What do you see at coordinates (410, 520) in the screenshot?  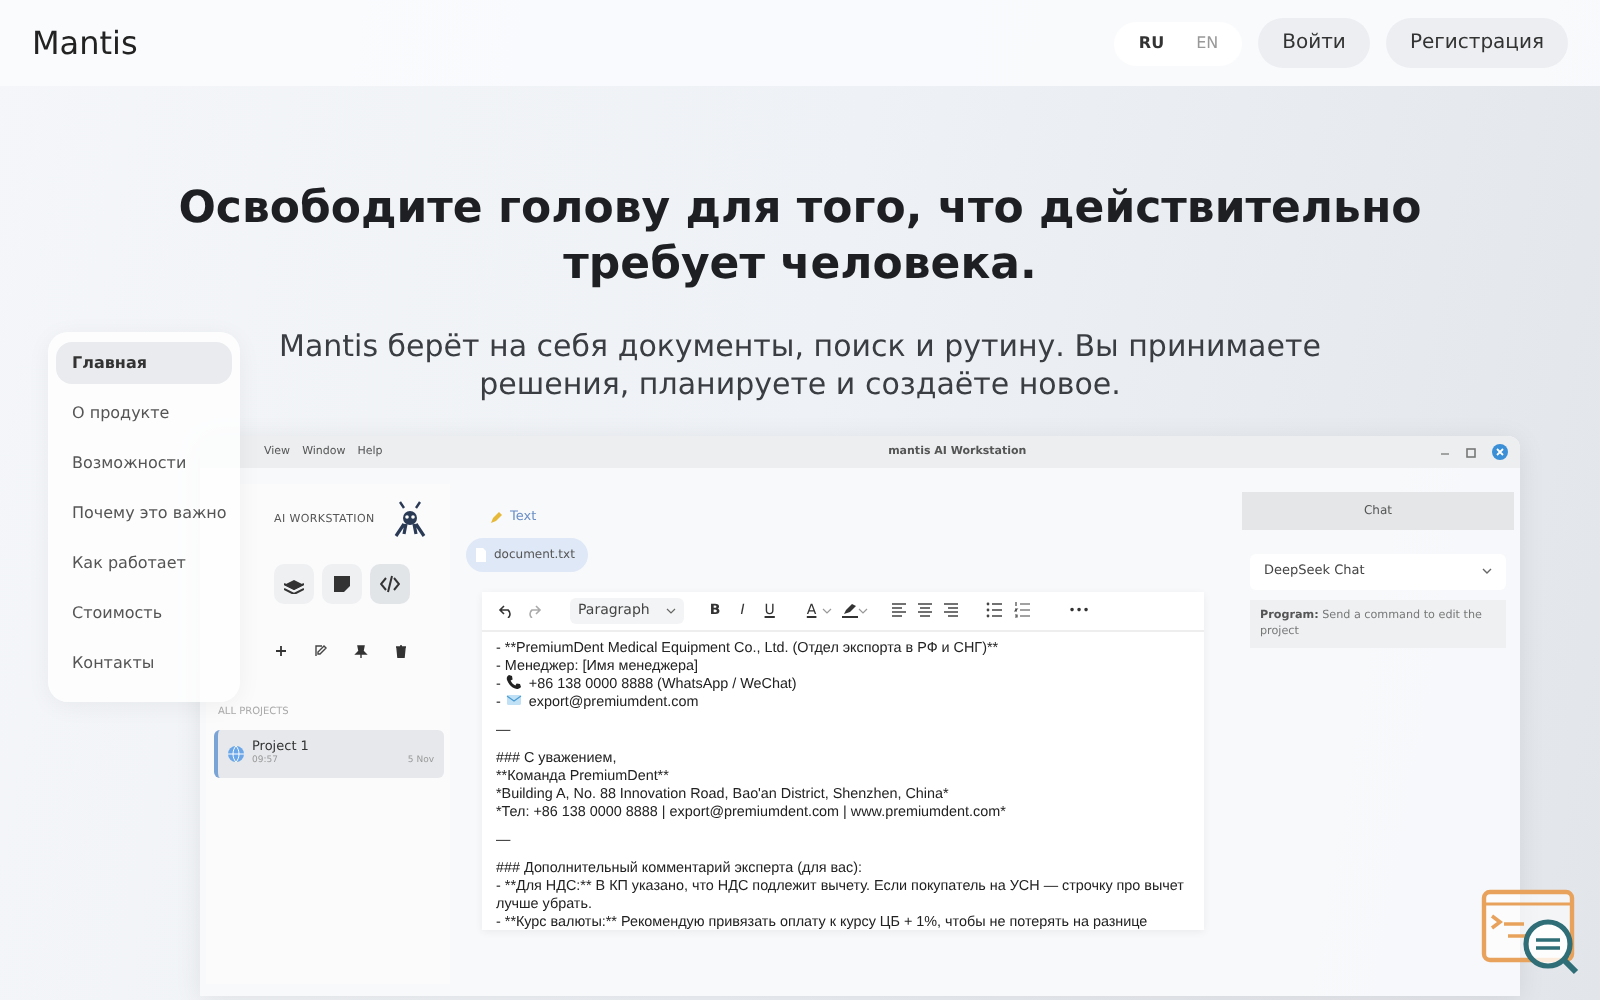 I see `ant-logo-icon` at bounding box center [410, 520].